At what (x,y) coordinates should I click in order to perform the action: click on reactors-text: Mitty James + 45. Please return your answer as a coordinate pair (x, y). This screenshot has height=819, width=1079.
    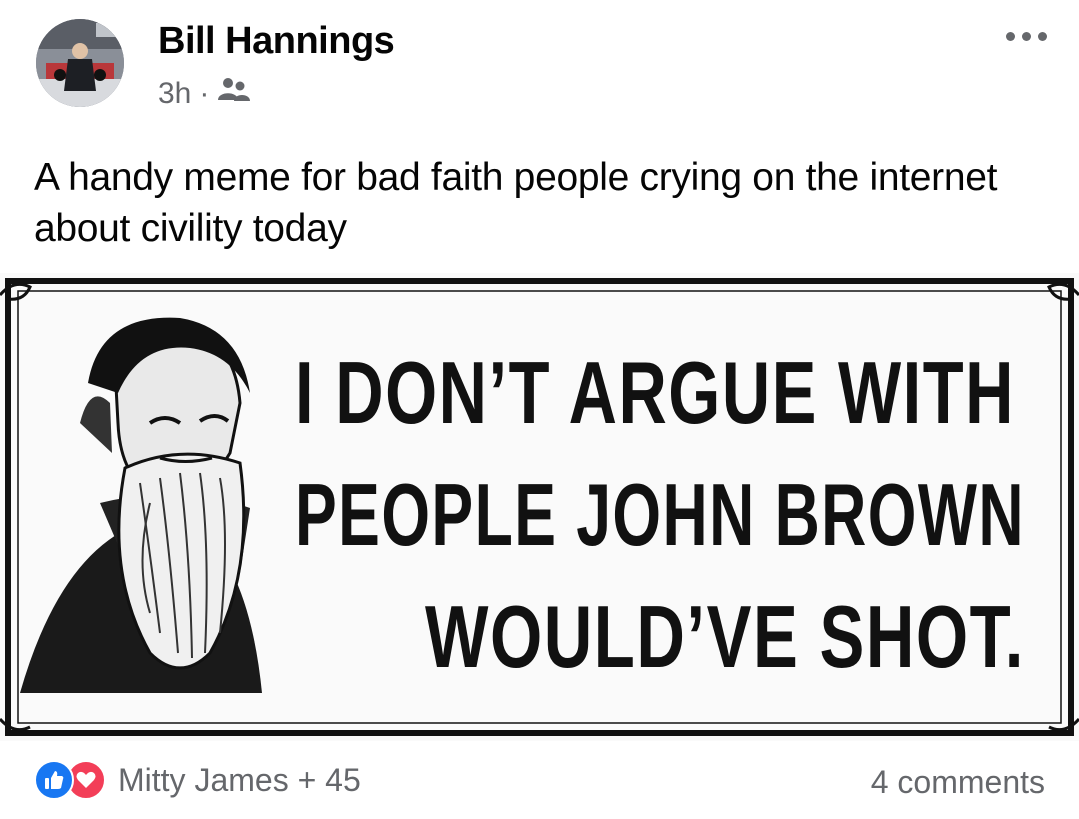
    Looking at the image, I should click on (239, 779).